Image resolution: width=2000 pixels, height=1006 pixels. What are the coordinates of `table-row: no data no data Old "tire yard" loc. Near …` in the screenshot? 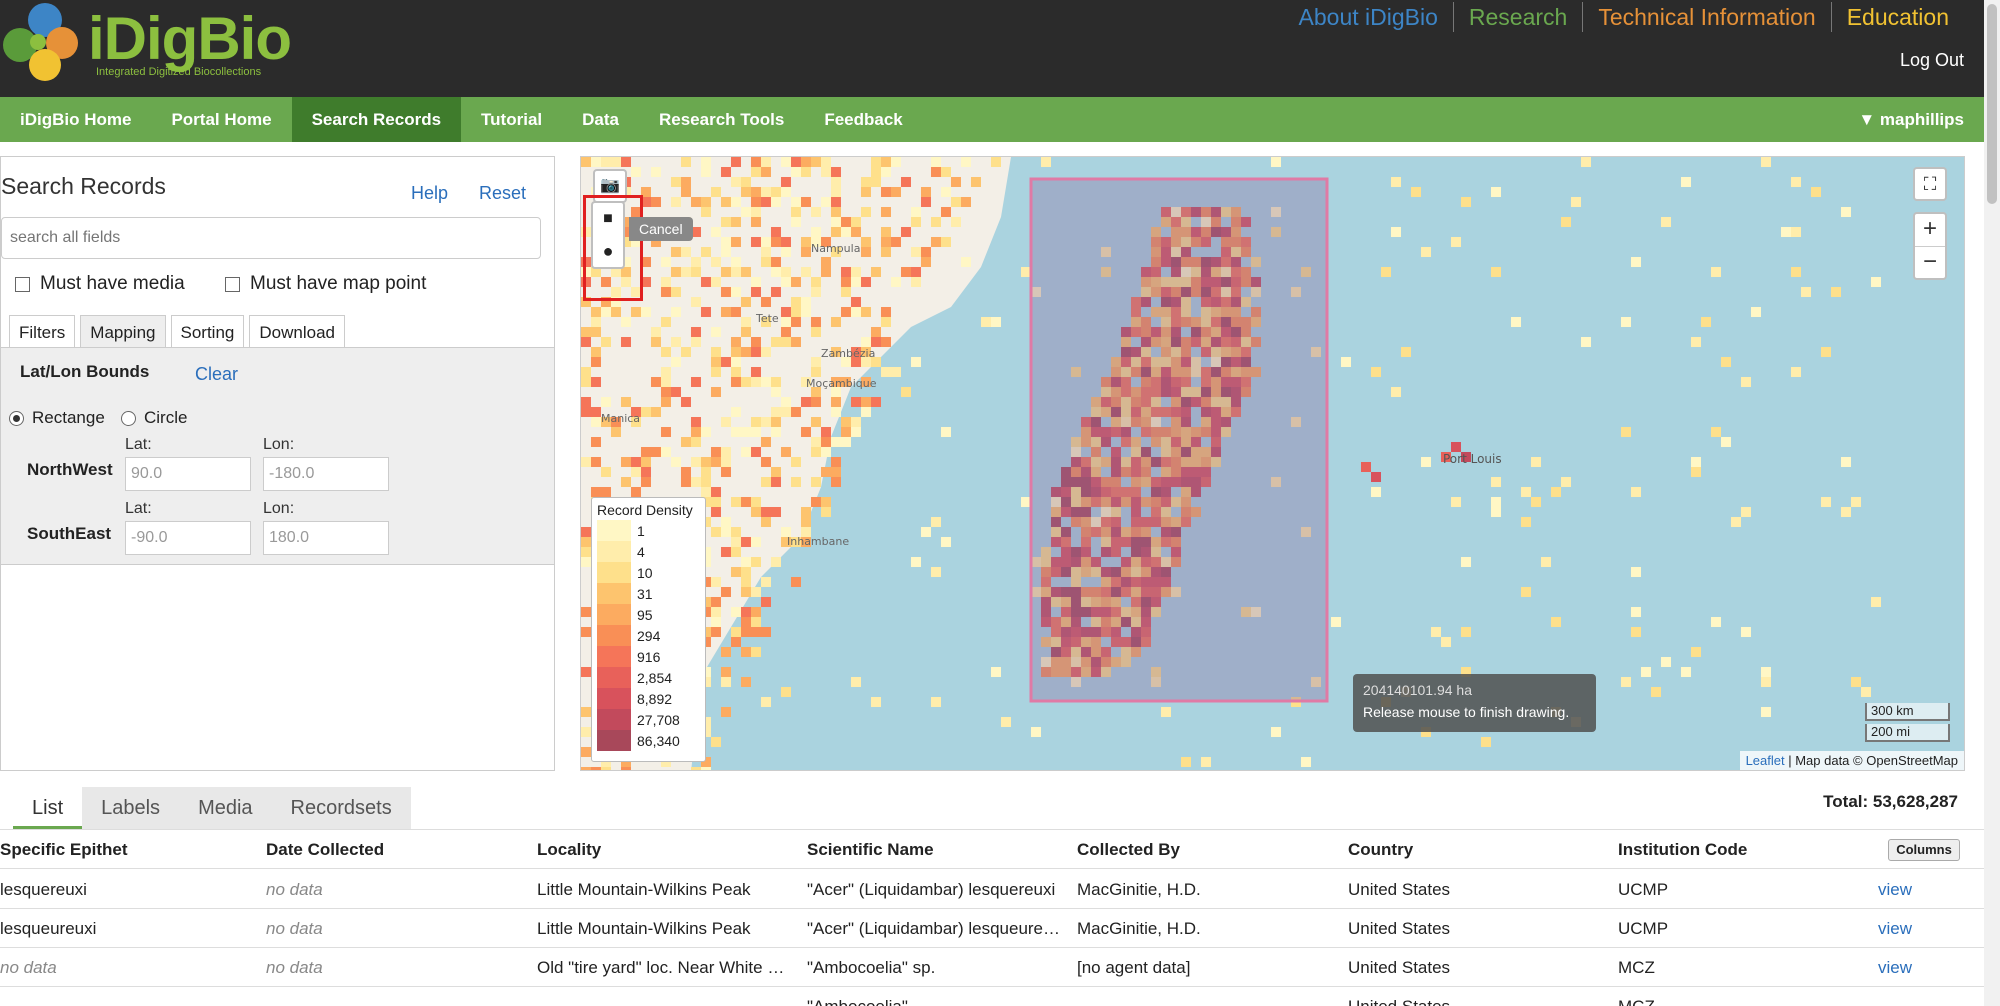 It's located at (992, 967).